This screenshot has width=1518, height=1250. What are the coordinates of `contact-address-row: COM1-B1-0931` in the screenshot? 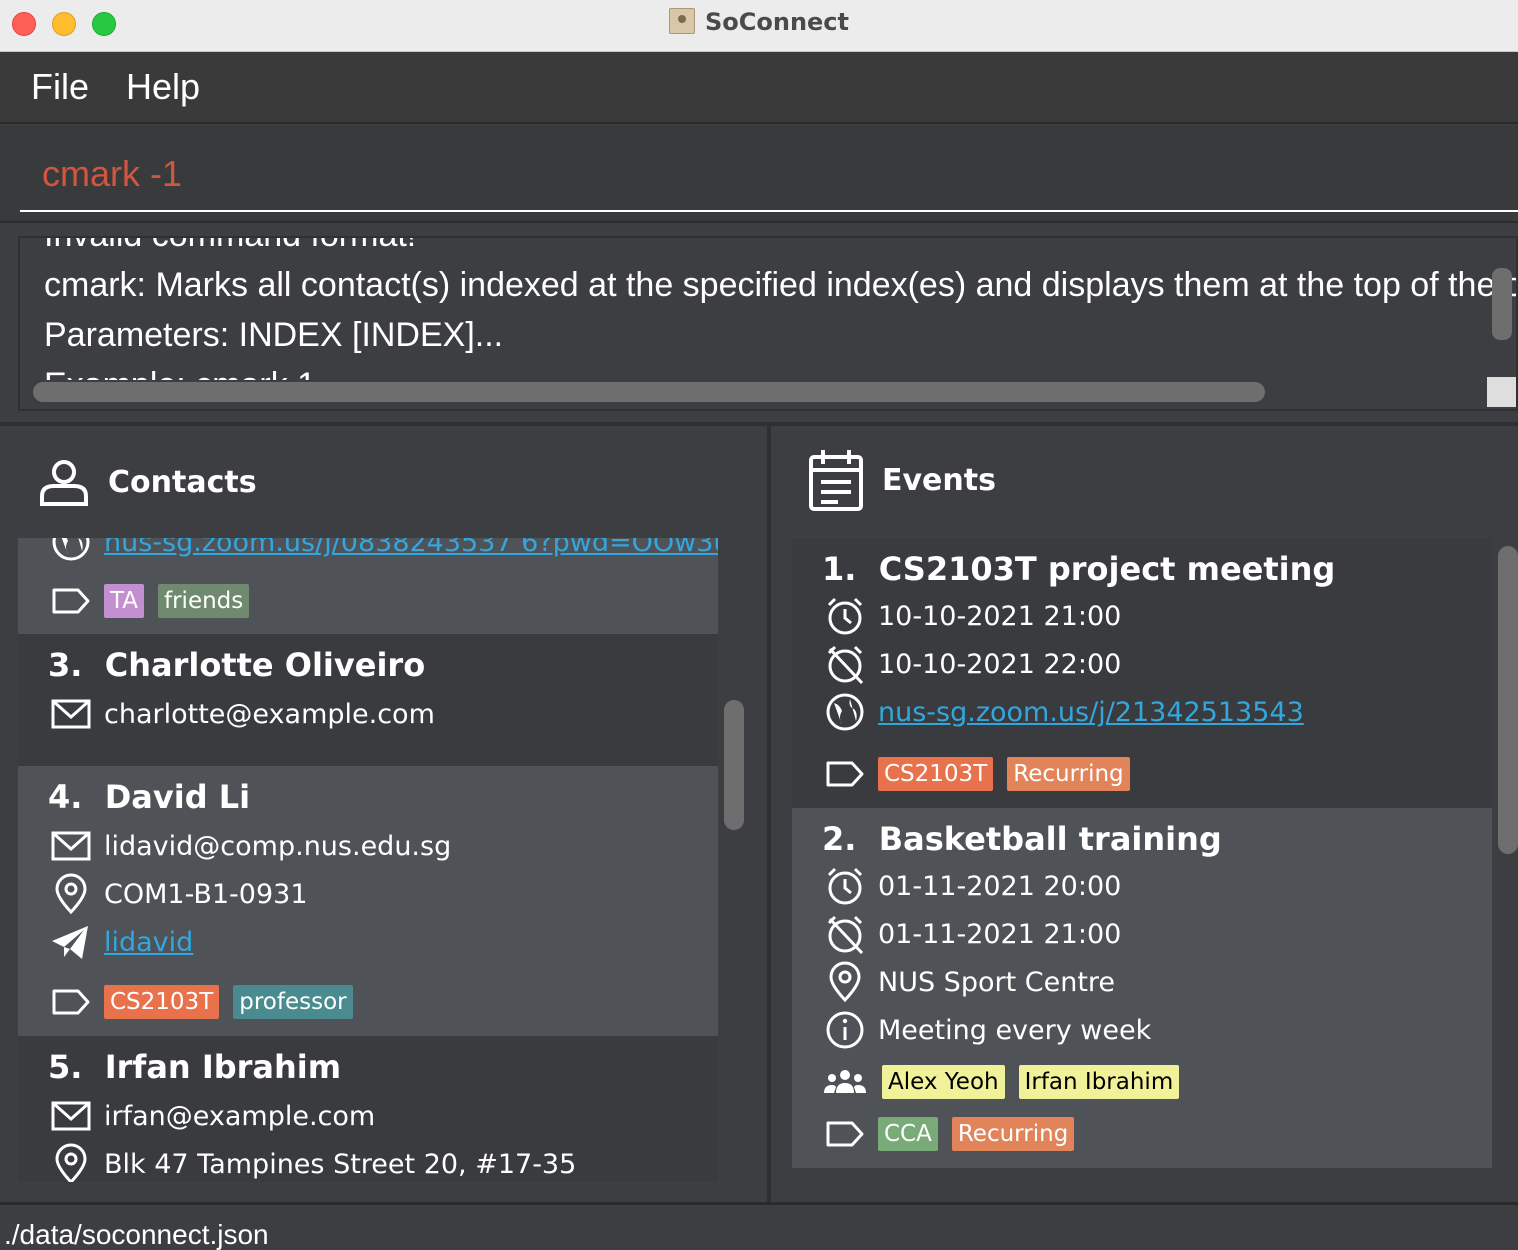 It's located at (179, 894).